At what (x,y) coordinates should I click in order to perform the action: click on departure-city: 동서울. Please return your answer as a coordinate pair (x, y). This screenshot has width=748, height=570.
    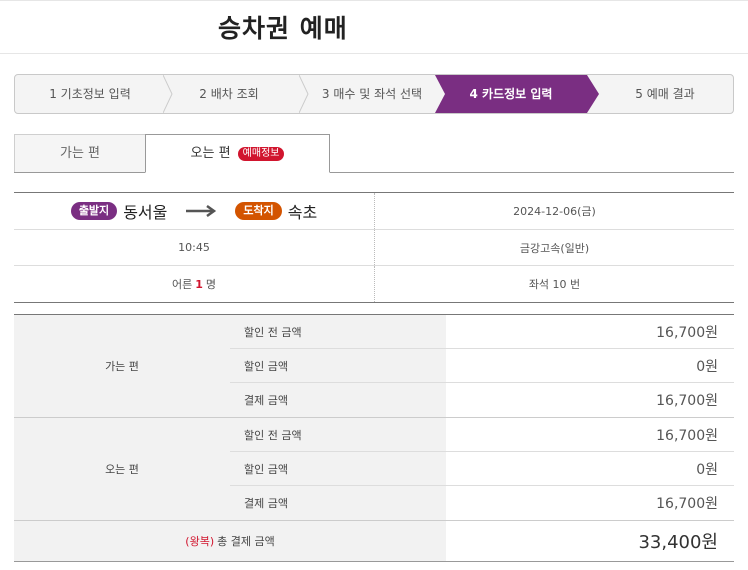
    Looking at the image, I should click on (145, 212).